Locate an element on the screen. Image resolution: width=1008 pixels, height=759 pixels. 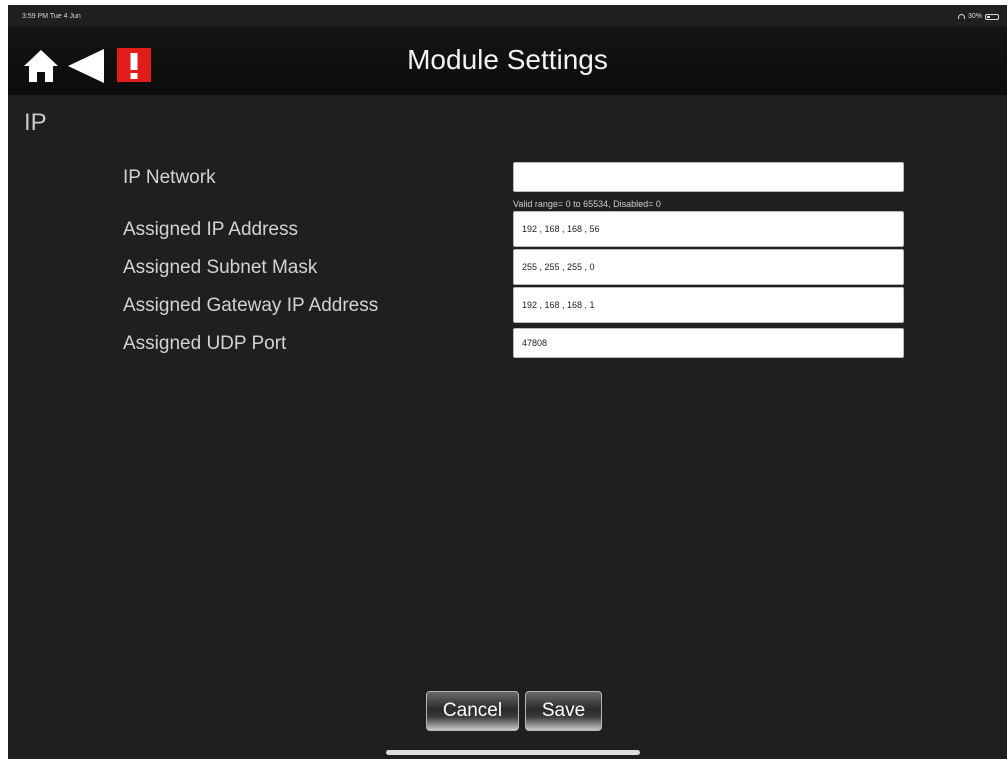
assigned-ip-input: 192 , 168 , 168 , 56 is located at coordinates (708, 229).